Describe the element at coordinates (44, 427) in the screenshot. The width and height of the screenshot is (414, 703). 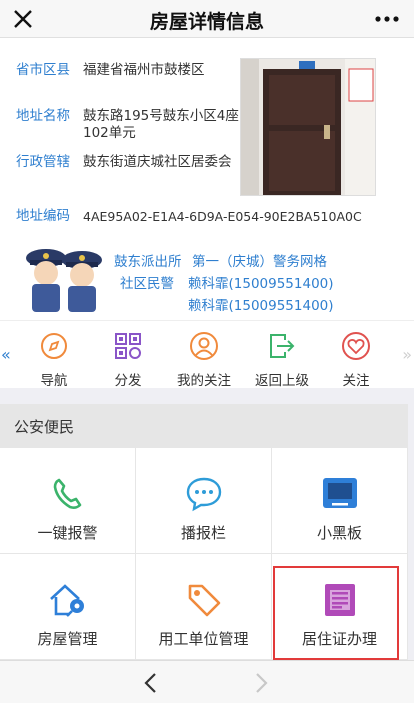
I see `section-title: 公安便民` at that location.